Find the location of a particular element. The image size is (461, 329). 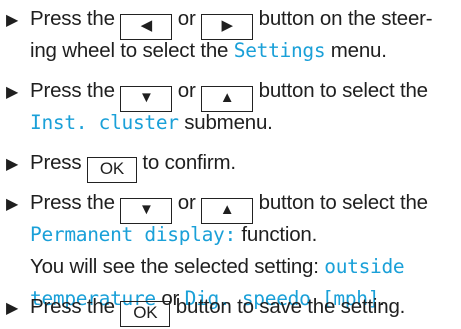

step-text: function. is located at coordinates (279, 234).